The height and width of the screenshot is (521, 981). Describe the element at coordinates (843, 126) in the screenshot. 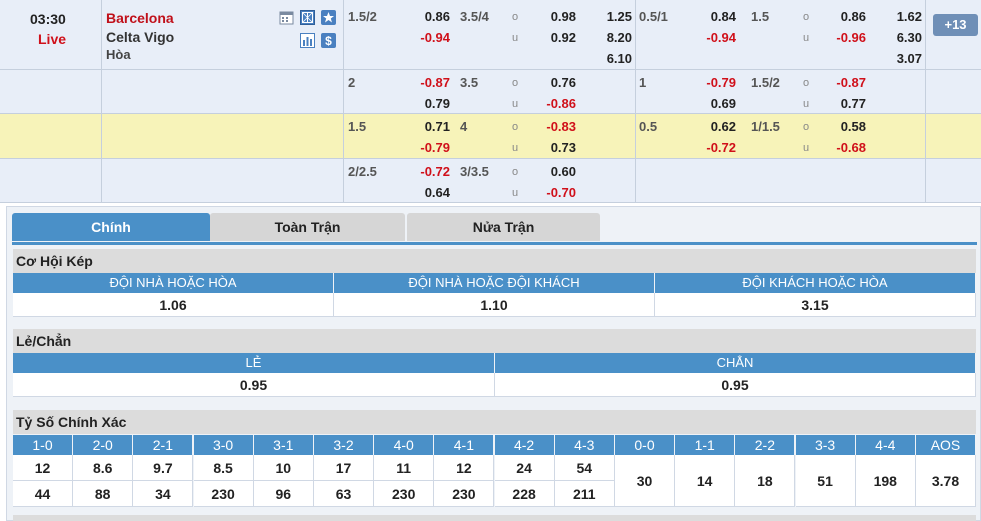

I see `ht-over-odds: 0.58` at that location.